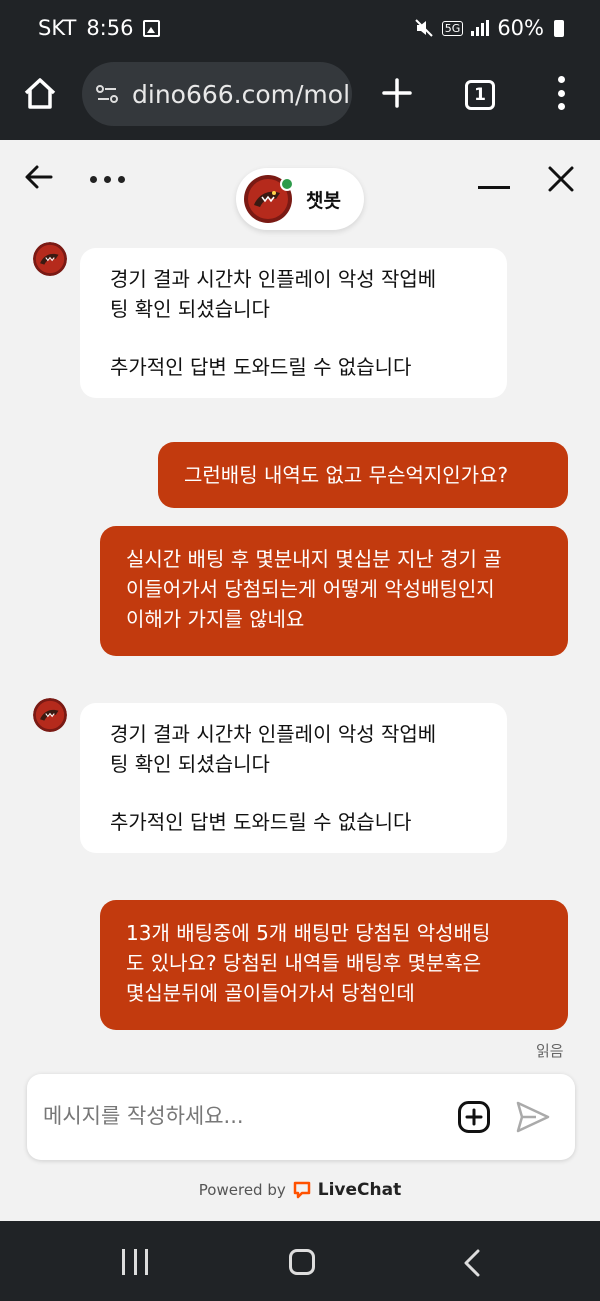 The height and width of the screenshot is (1301, 600). Describe the element at coordinates (238, 1116) in the screenshot. I see `message-input` at that location.